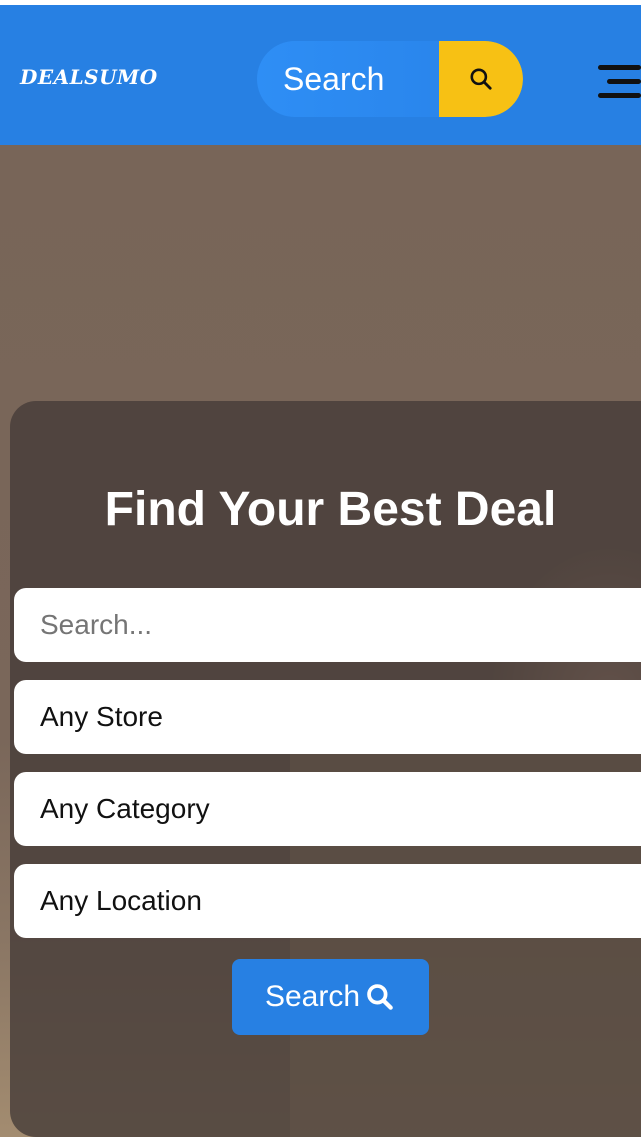 This screenshot has height=1137, width=641. What do you see at coordinates (312, 996) in the screenshot?
I see `deal-search-button-label: Search` at bounding box center [312, 996].